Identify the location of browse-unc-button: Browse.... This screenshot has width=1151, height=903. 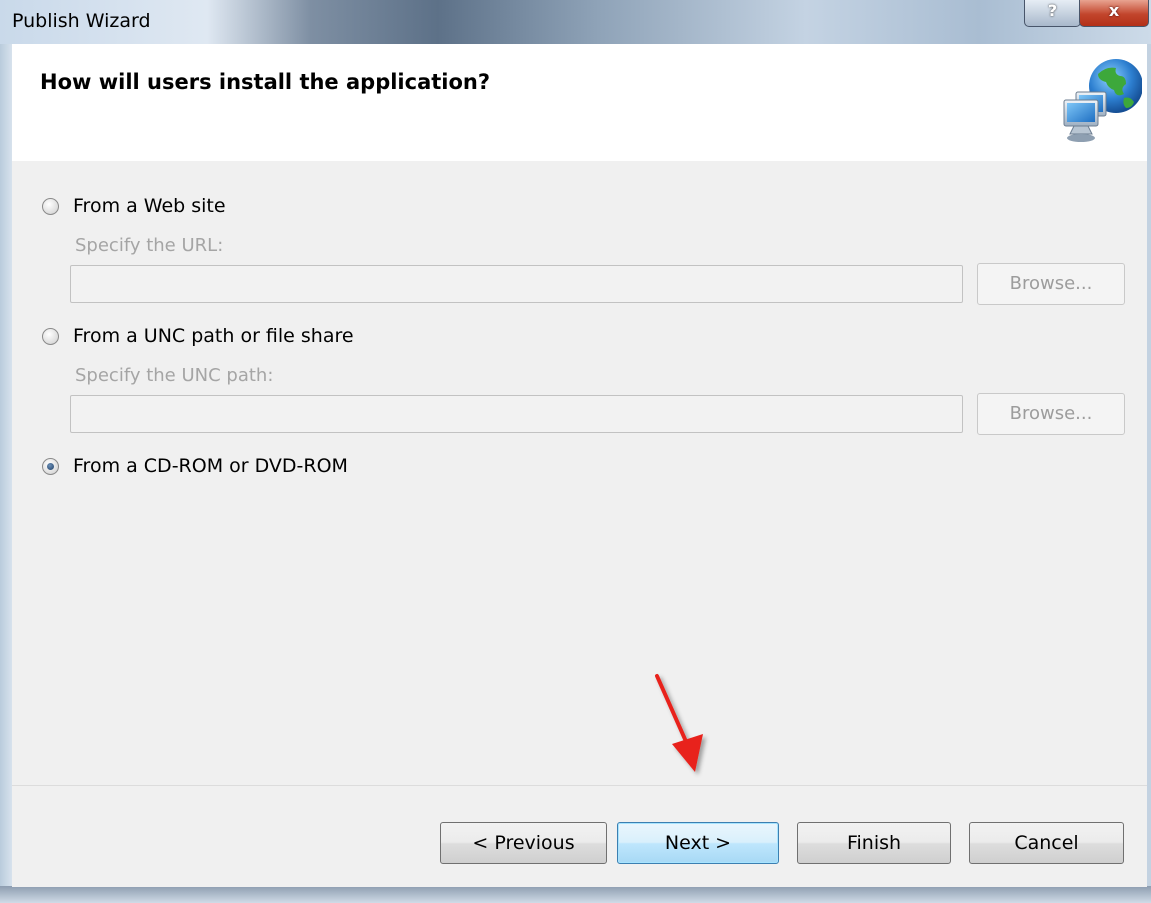
(1051, 414).